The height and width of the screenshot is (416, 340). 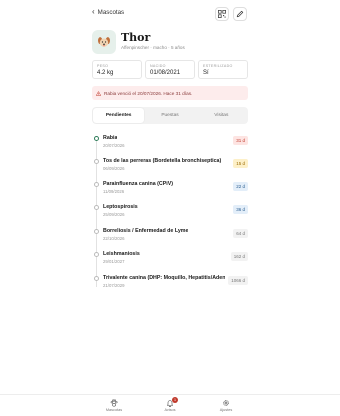 What do you see at coordinates (114, 168) in the screenshot?
I see `vaccine-date: 06/09/2026` at bounding box center [114, 168].